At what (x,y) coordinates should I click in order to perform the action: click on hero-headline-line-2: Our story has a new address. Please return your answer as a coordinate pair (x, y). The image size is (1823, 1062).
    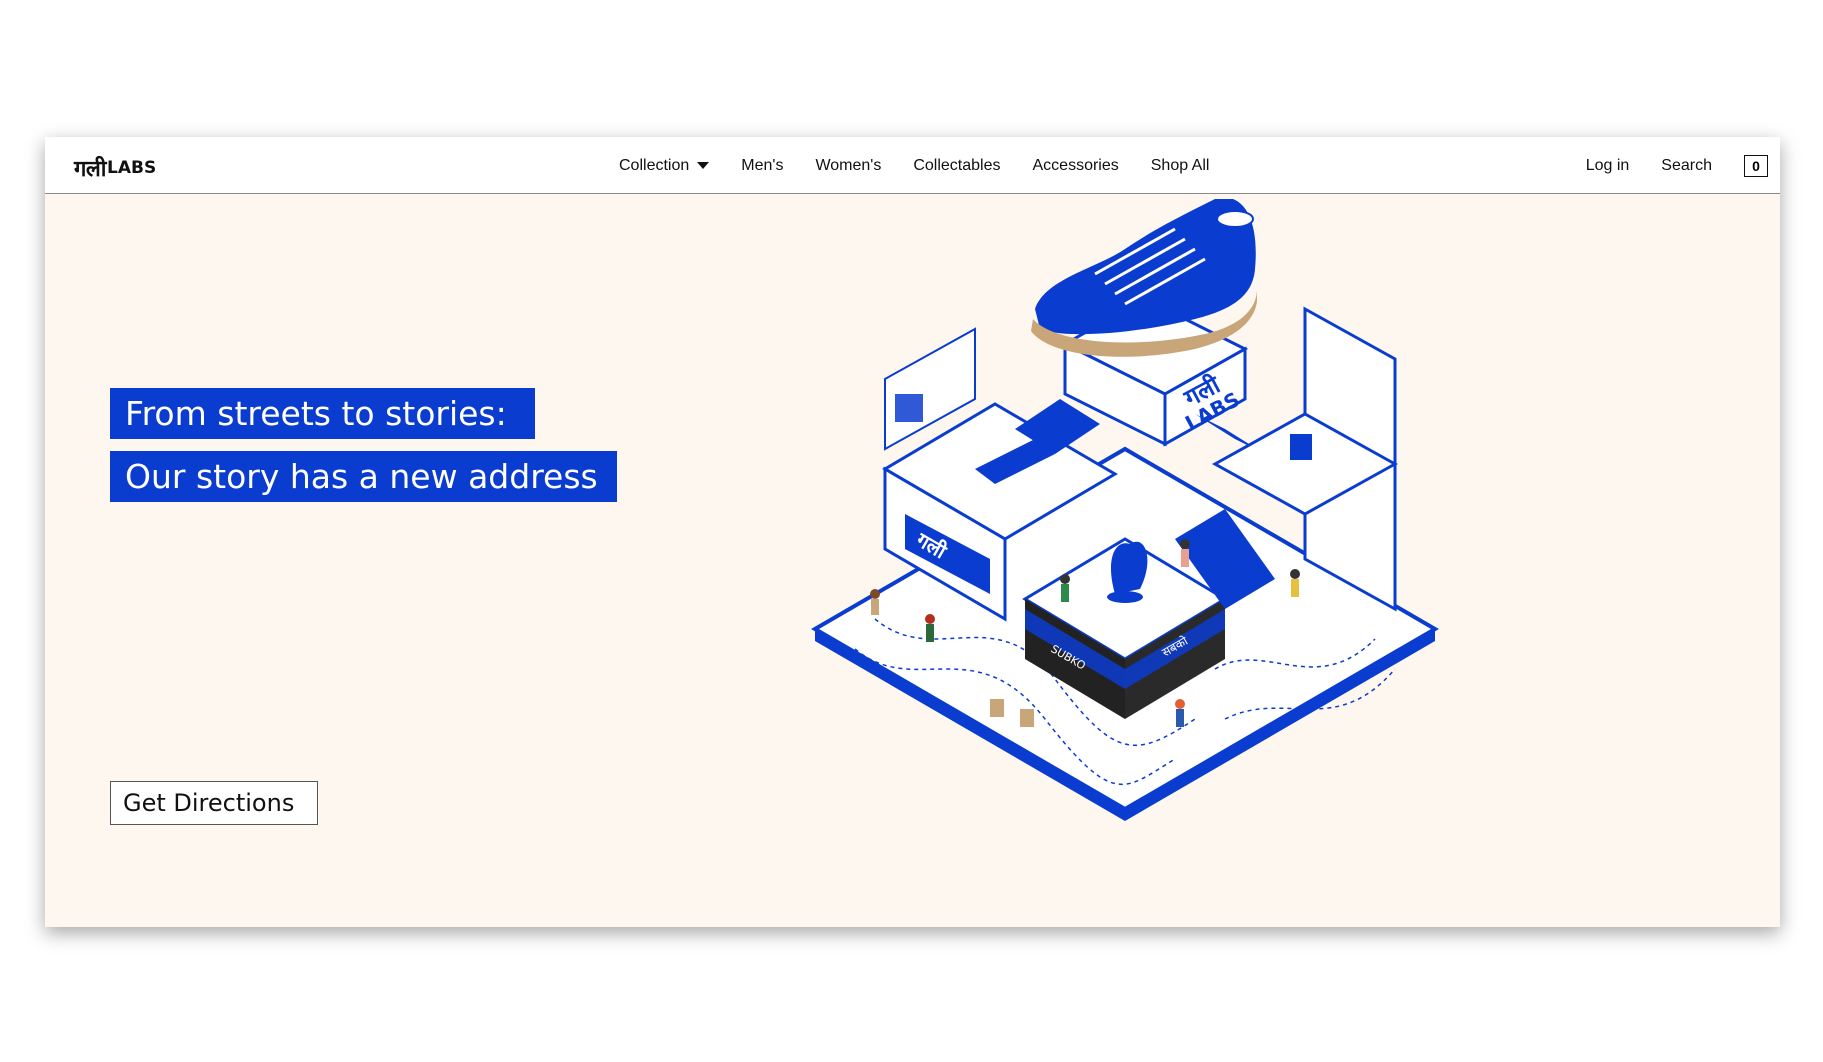
    Looking at the image, I should click on (363, 476).